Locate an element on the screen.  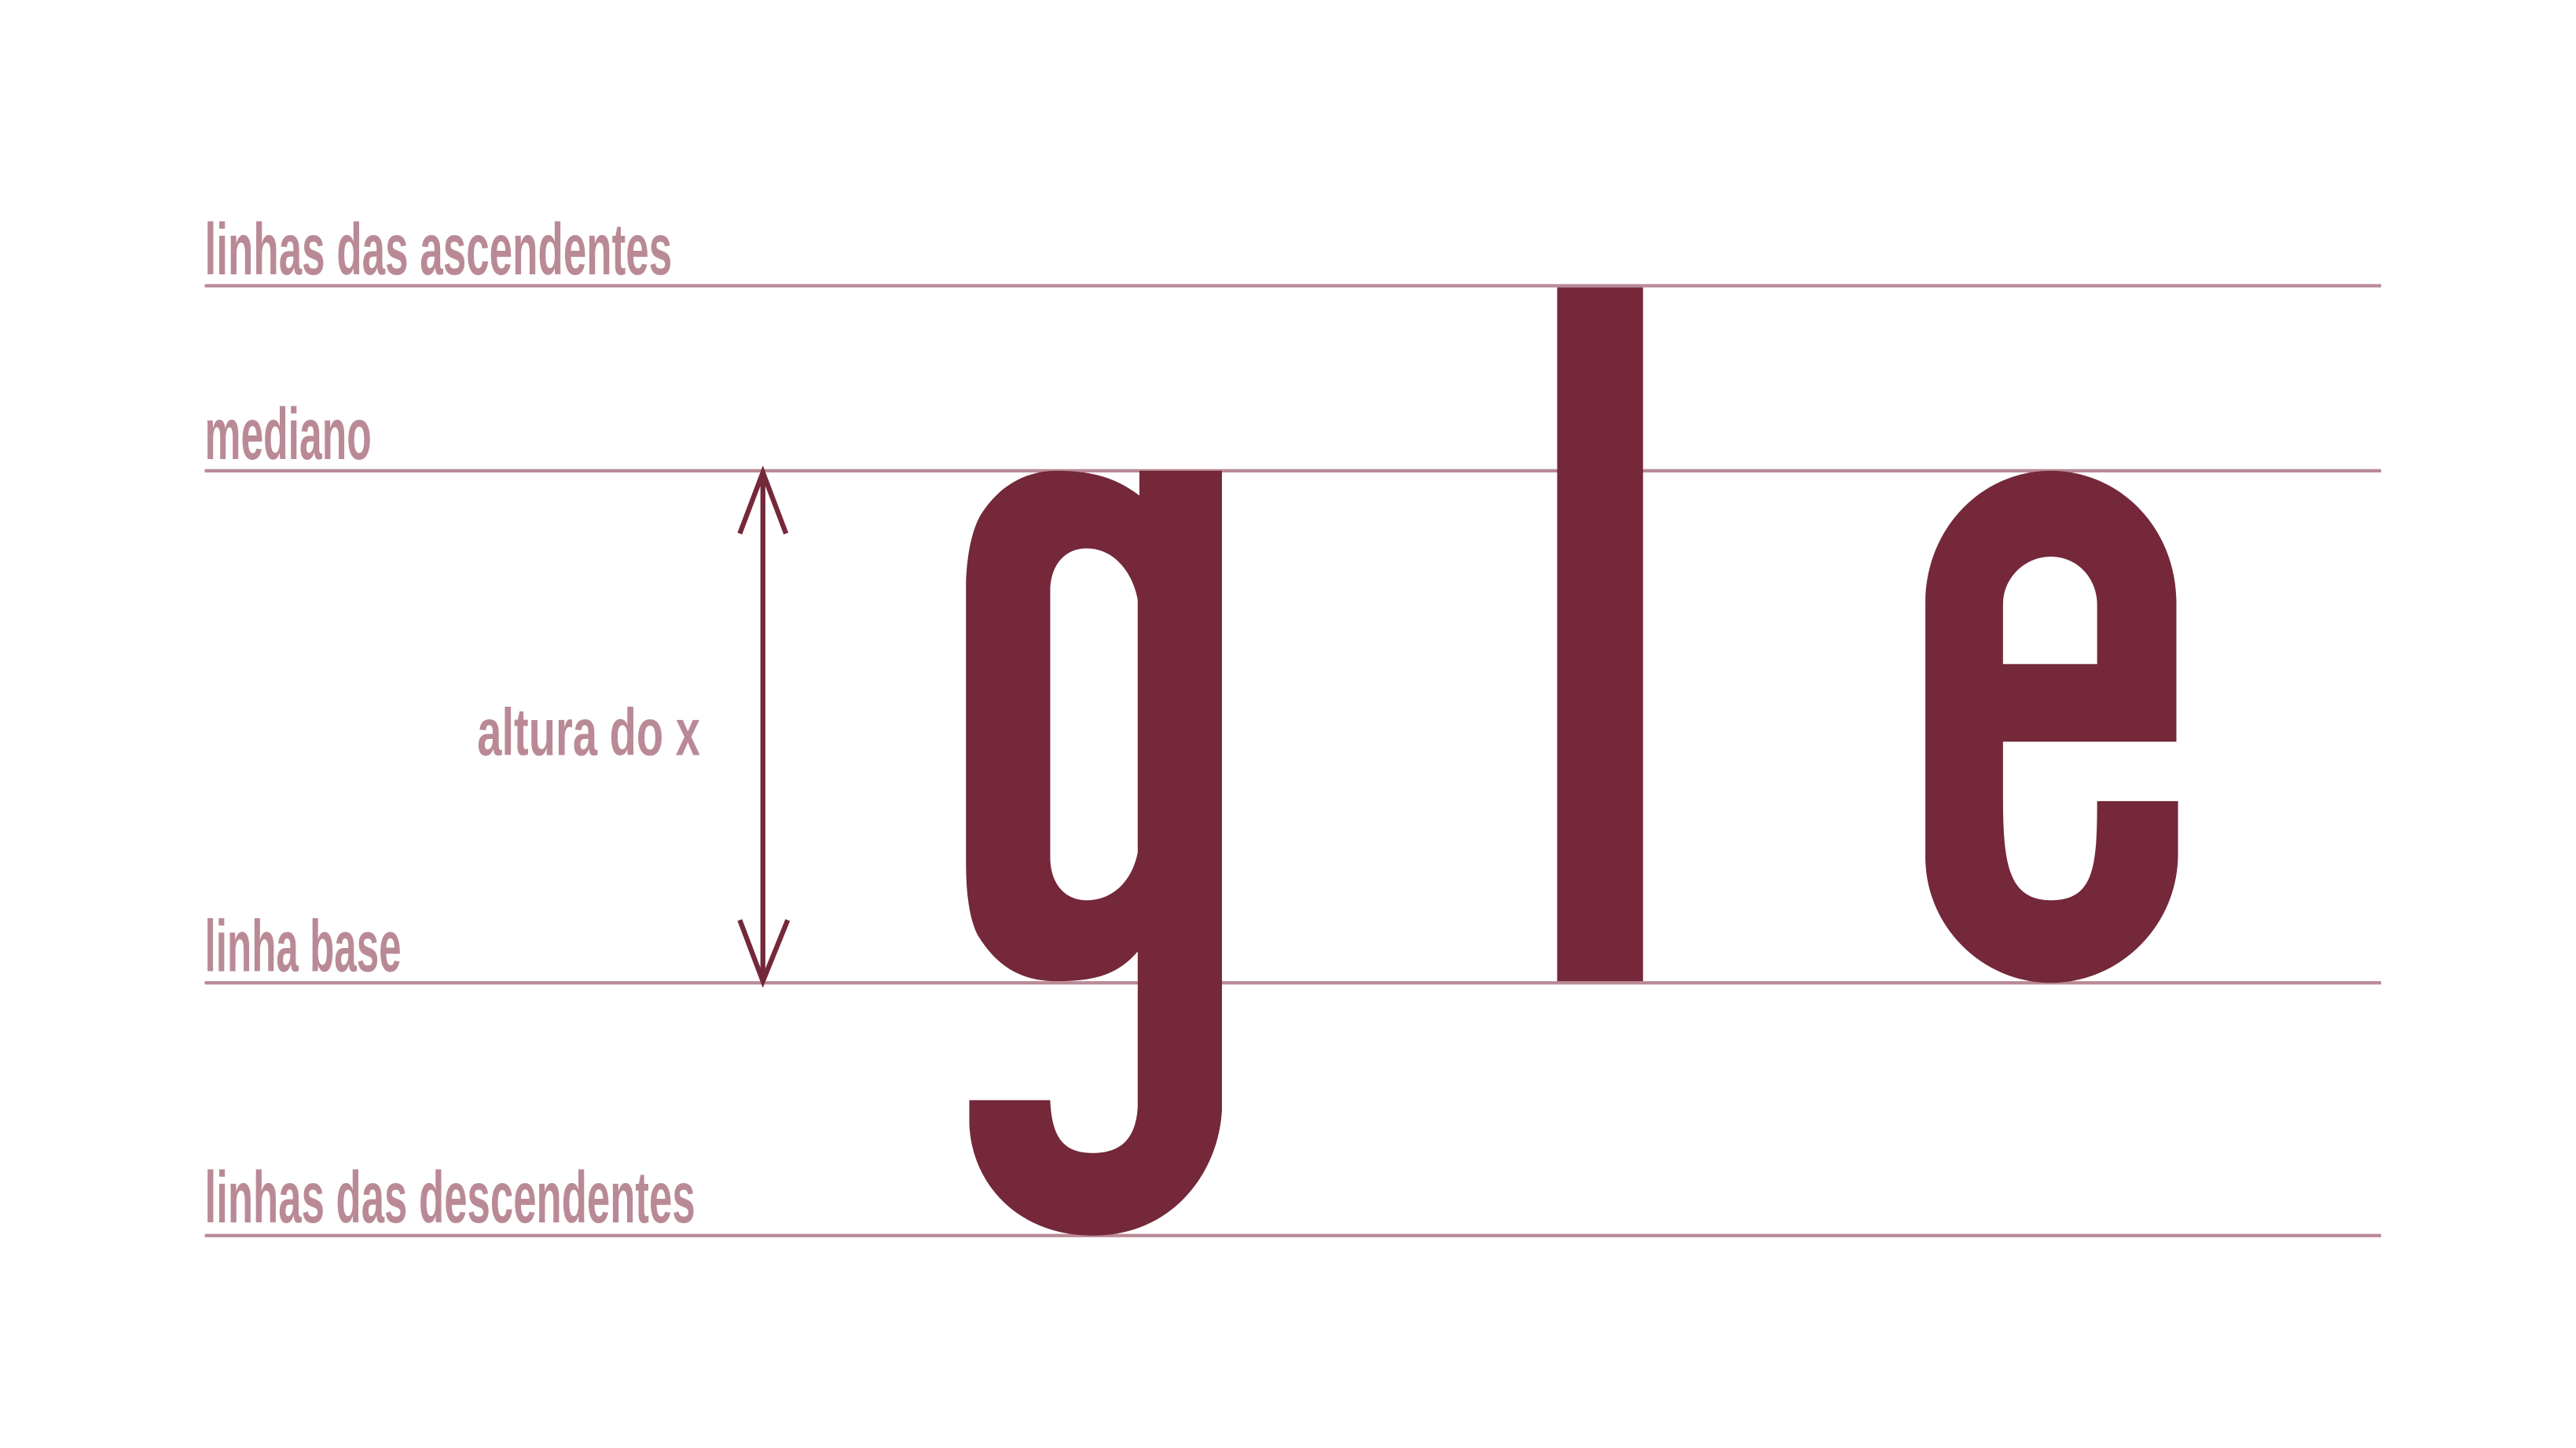
x-height-arrow is located at coordinates (764, 726).